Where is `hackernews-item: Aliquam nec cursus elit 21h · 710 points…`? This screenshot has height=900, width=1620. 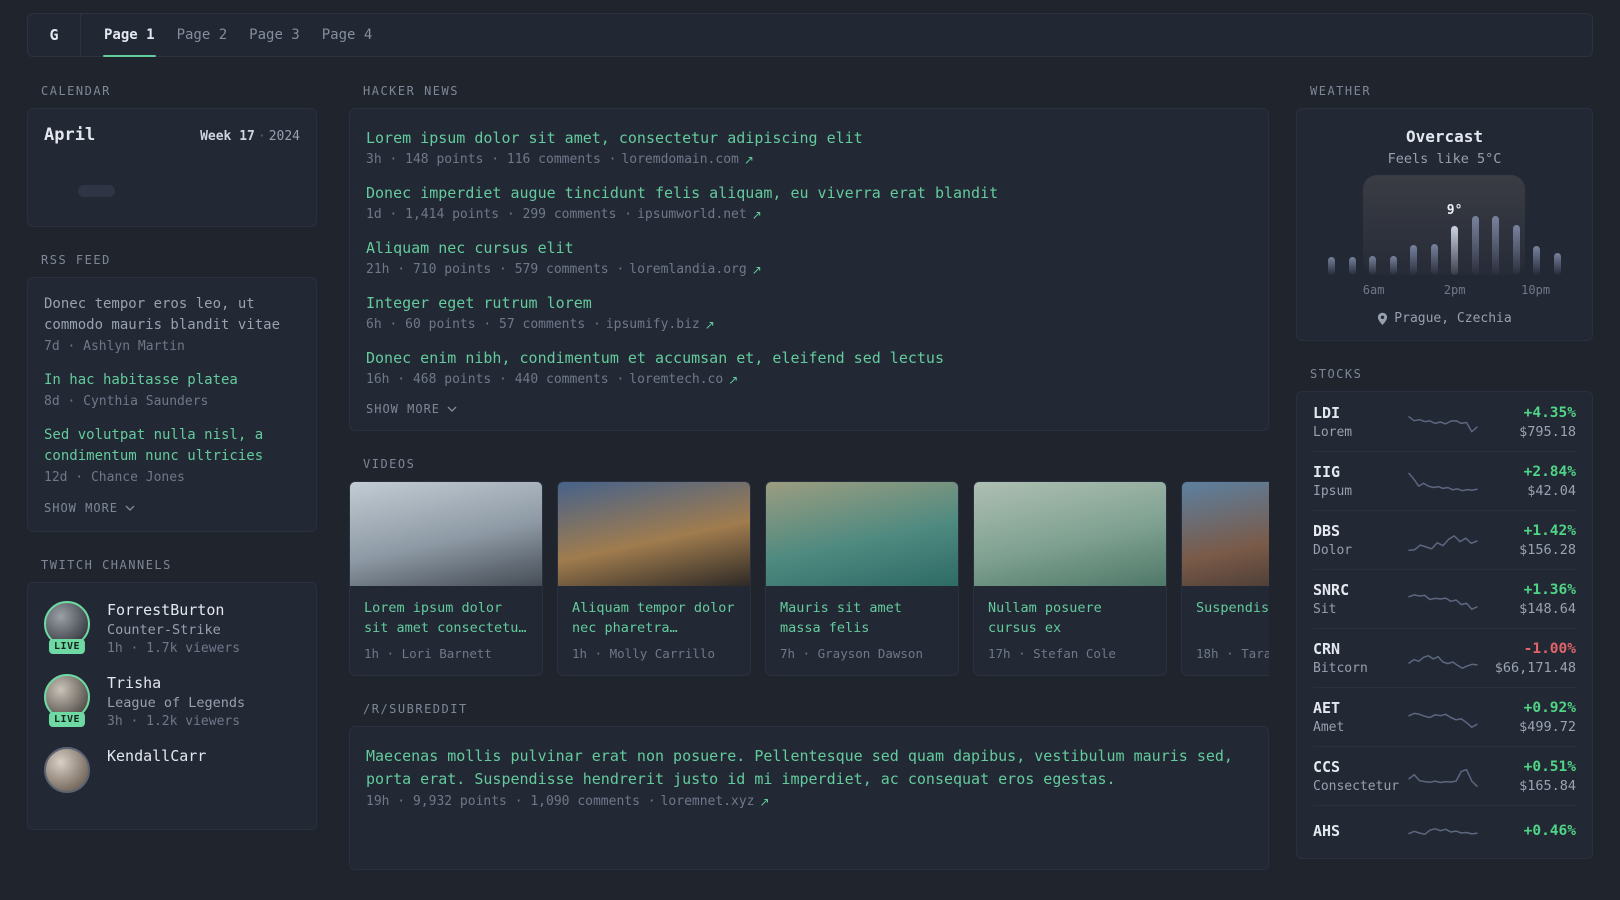
hackernews-item: Aliquam nec cursus elit 21h · 710 points… is located at coordinates (809, 257).